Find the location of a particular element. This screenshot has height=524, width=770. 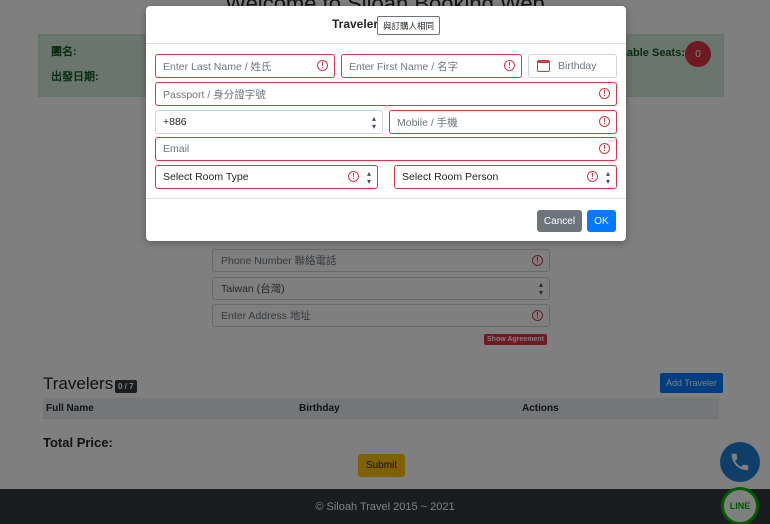

modal-header: Traveler 與訂購人相同 is located at coordinates (386, 25).